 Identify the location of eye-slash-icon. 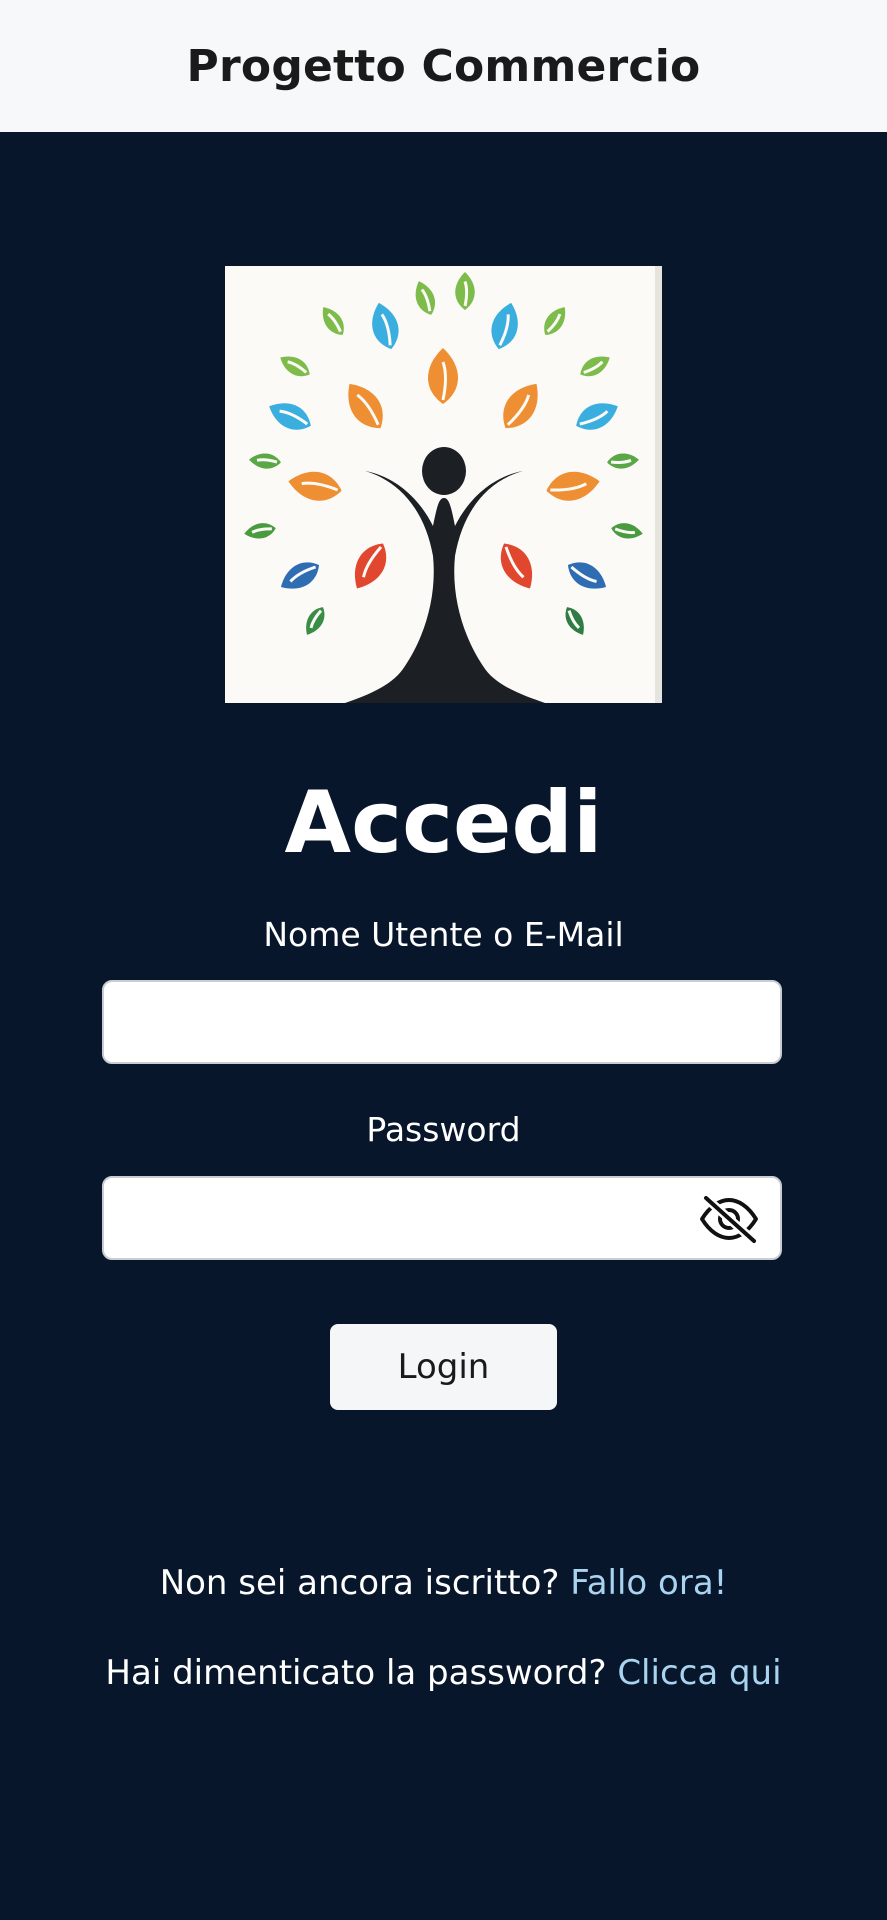
(729, 1219).